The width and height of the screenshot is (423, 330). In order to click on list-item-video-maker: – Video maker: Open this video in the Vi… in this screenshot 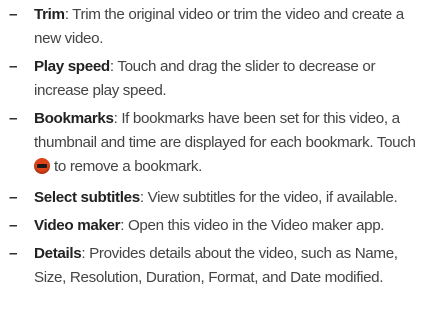, I will do `click(214, 226)`.